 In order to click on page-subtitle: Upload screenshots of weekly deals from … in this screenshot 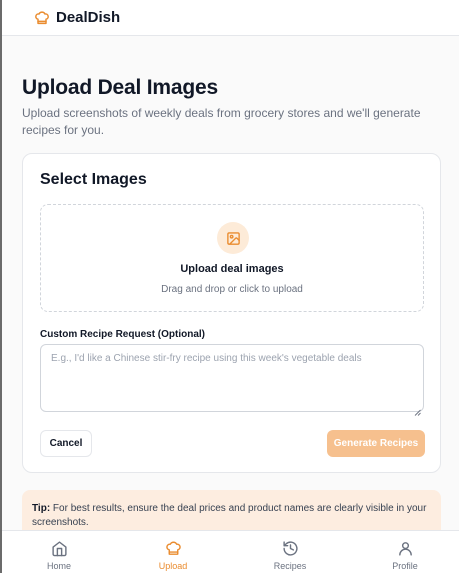, I will do `click(221, 121)`.